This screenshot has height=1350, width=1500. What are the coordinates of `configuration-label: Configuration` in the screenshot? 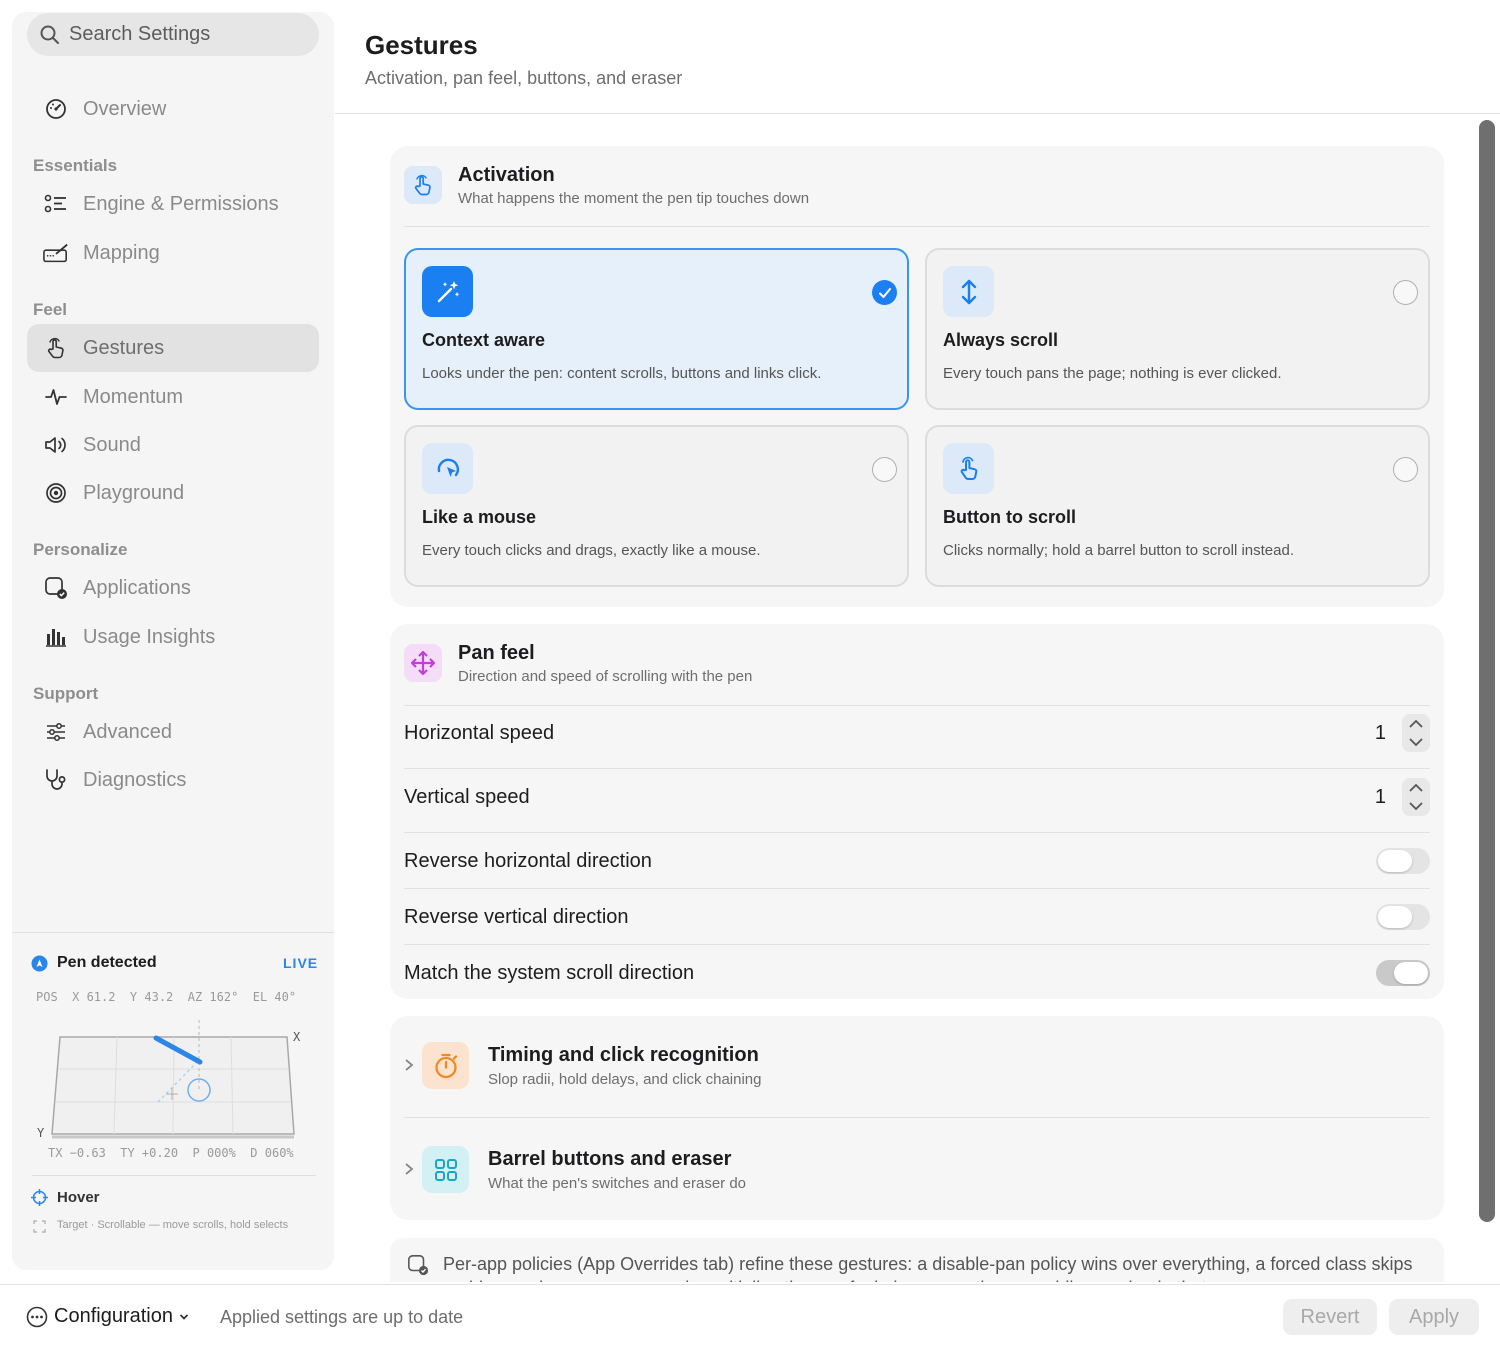 It's located at (113, 1316).